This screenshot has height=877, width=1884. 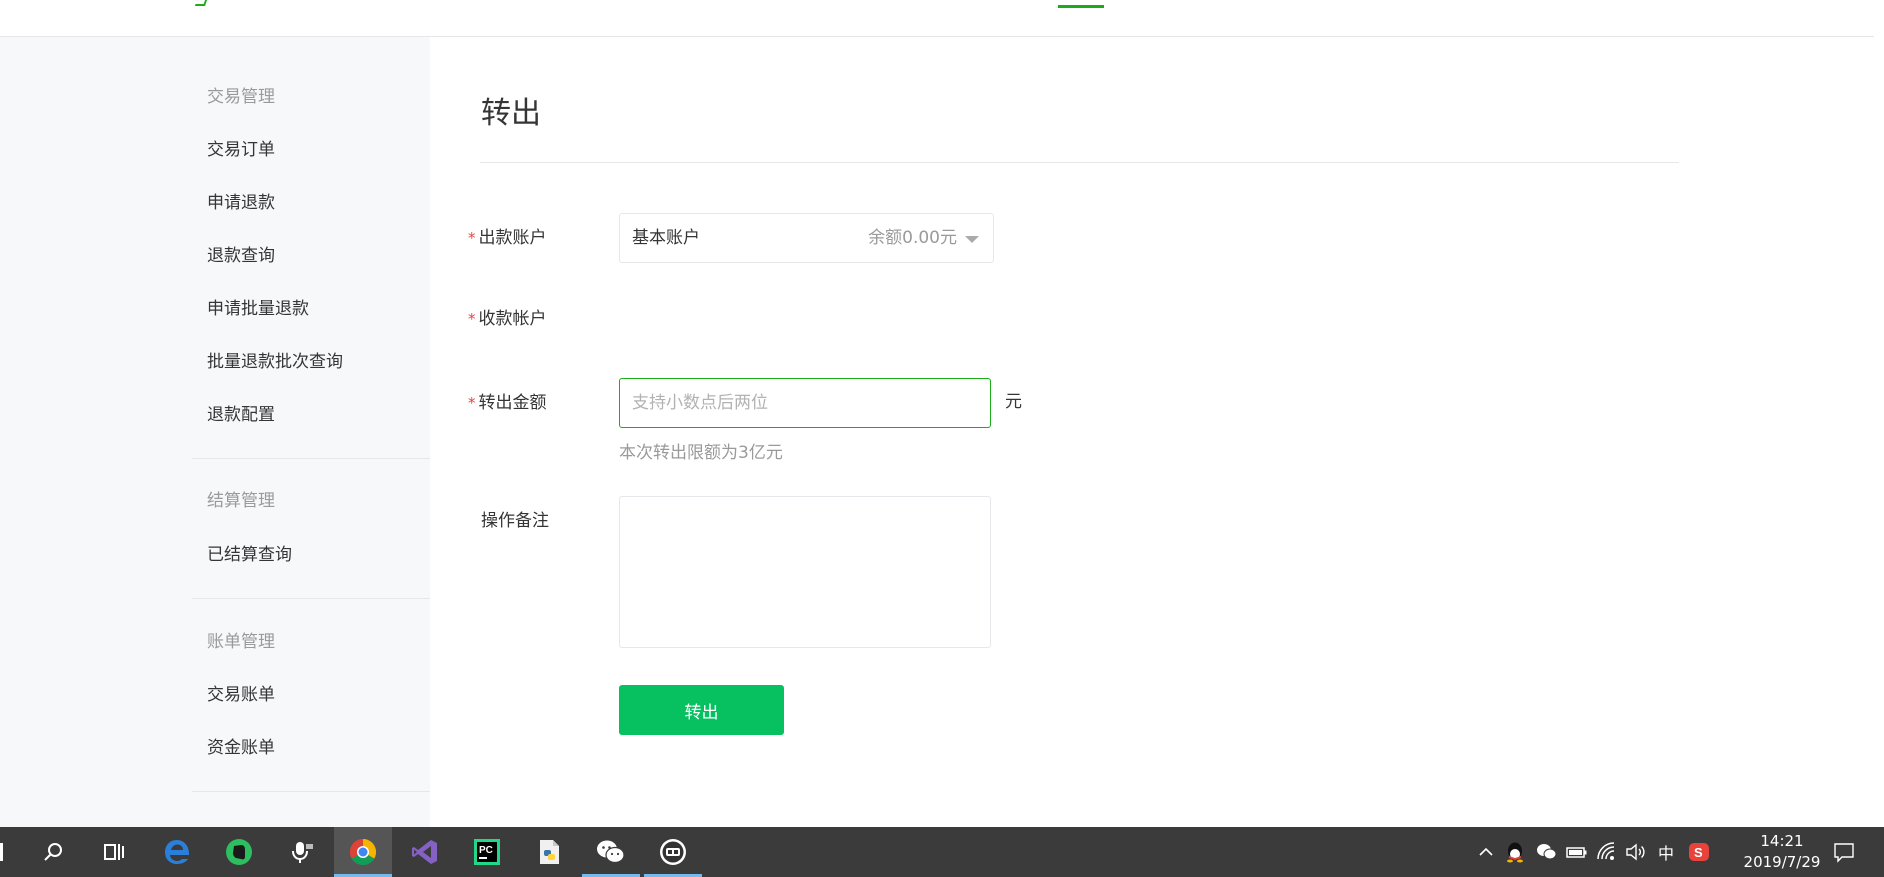 What do you see at coordinates (1666, 852) in the screenshot?
I see `tray-ime-indicator: 中` at bounding box center [1666, 852].